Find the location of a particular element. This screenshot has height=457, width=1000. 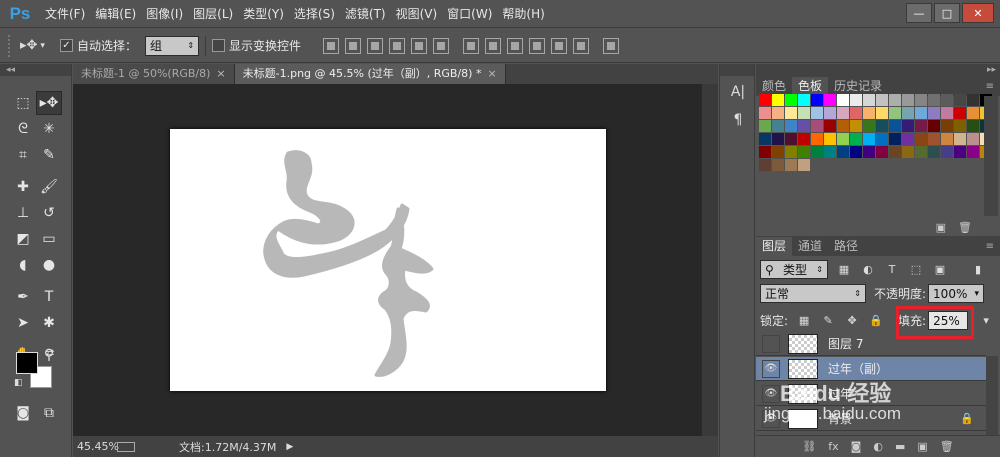

align-hcenter-icon is located at coordinates (419, 45).